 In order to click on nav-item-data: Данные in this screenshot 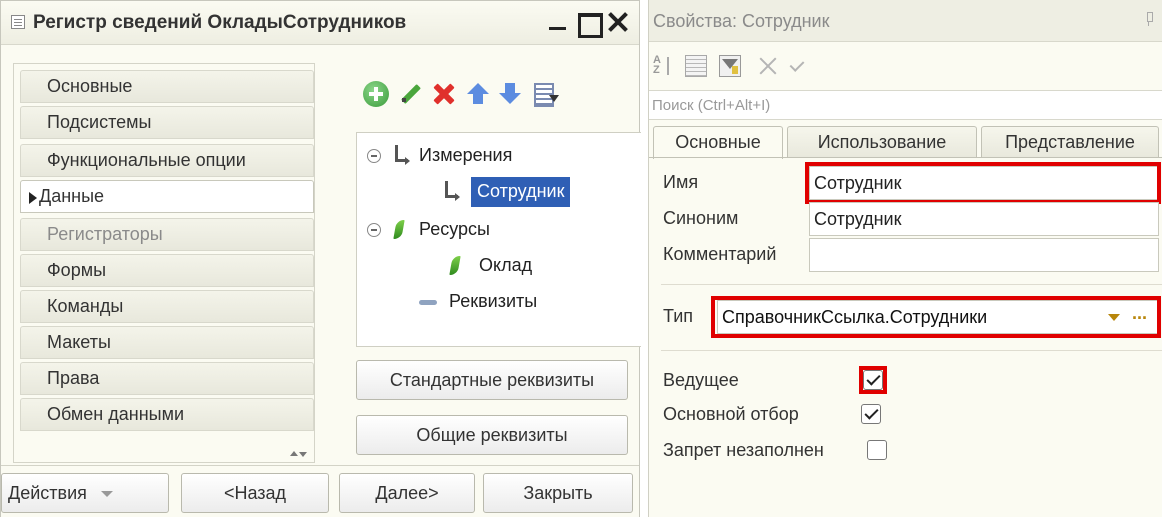, I will do `click(167, 196)`.